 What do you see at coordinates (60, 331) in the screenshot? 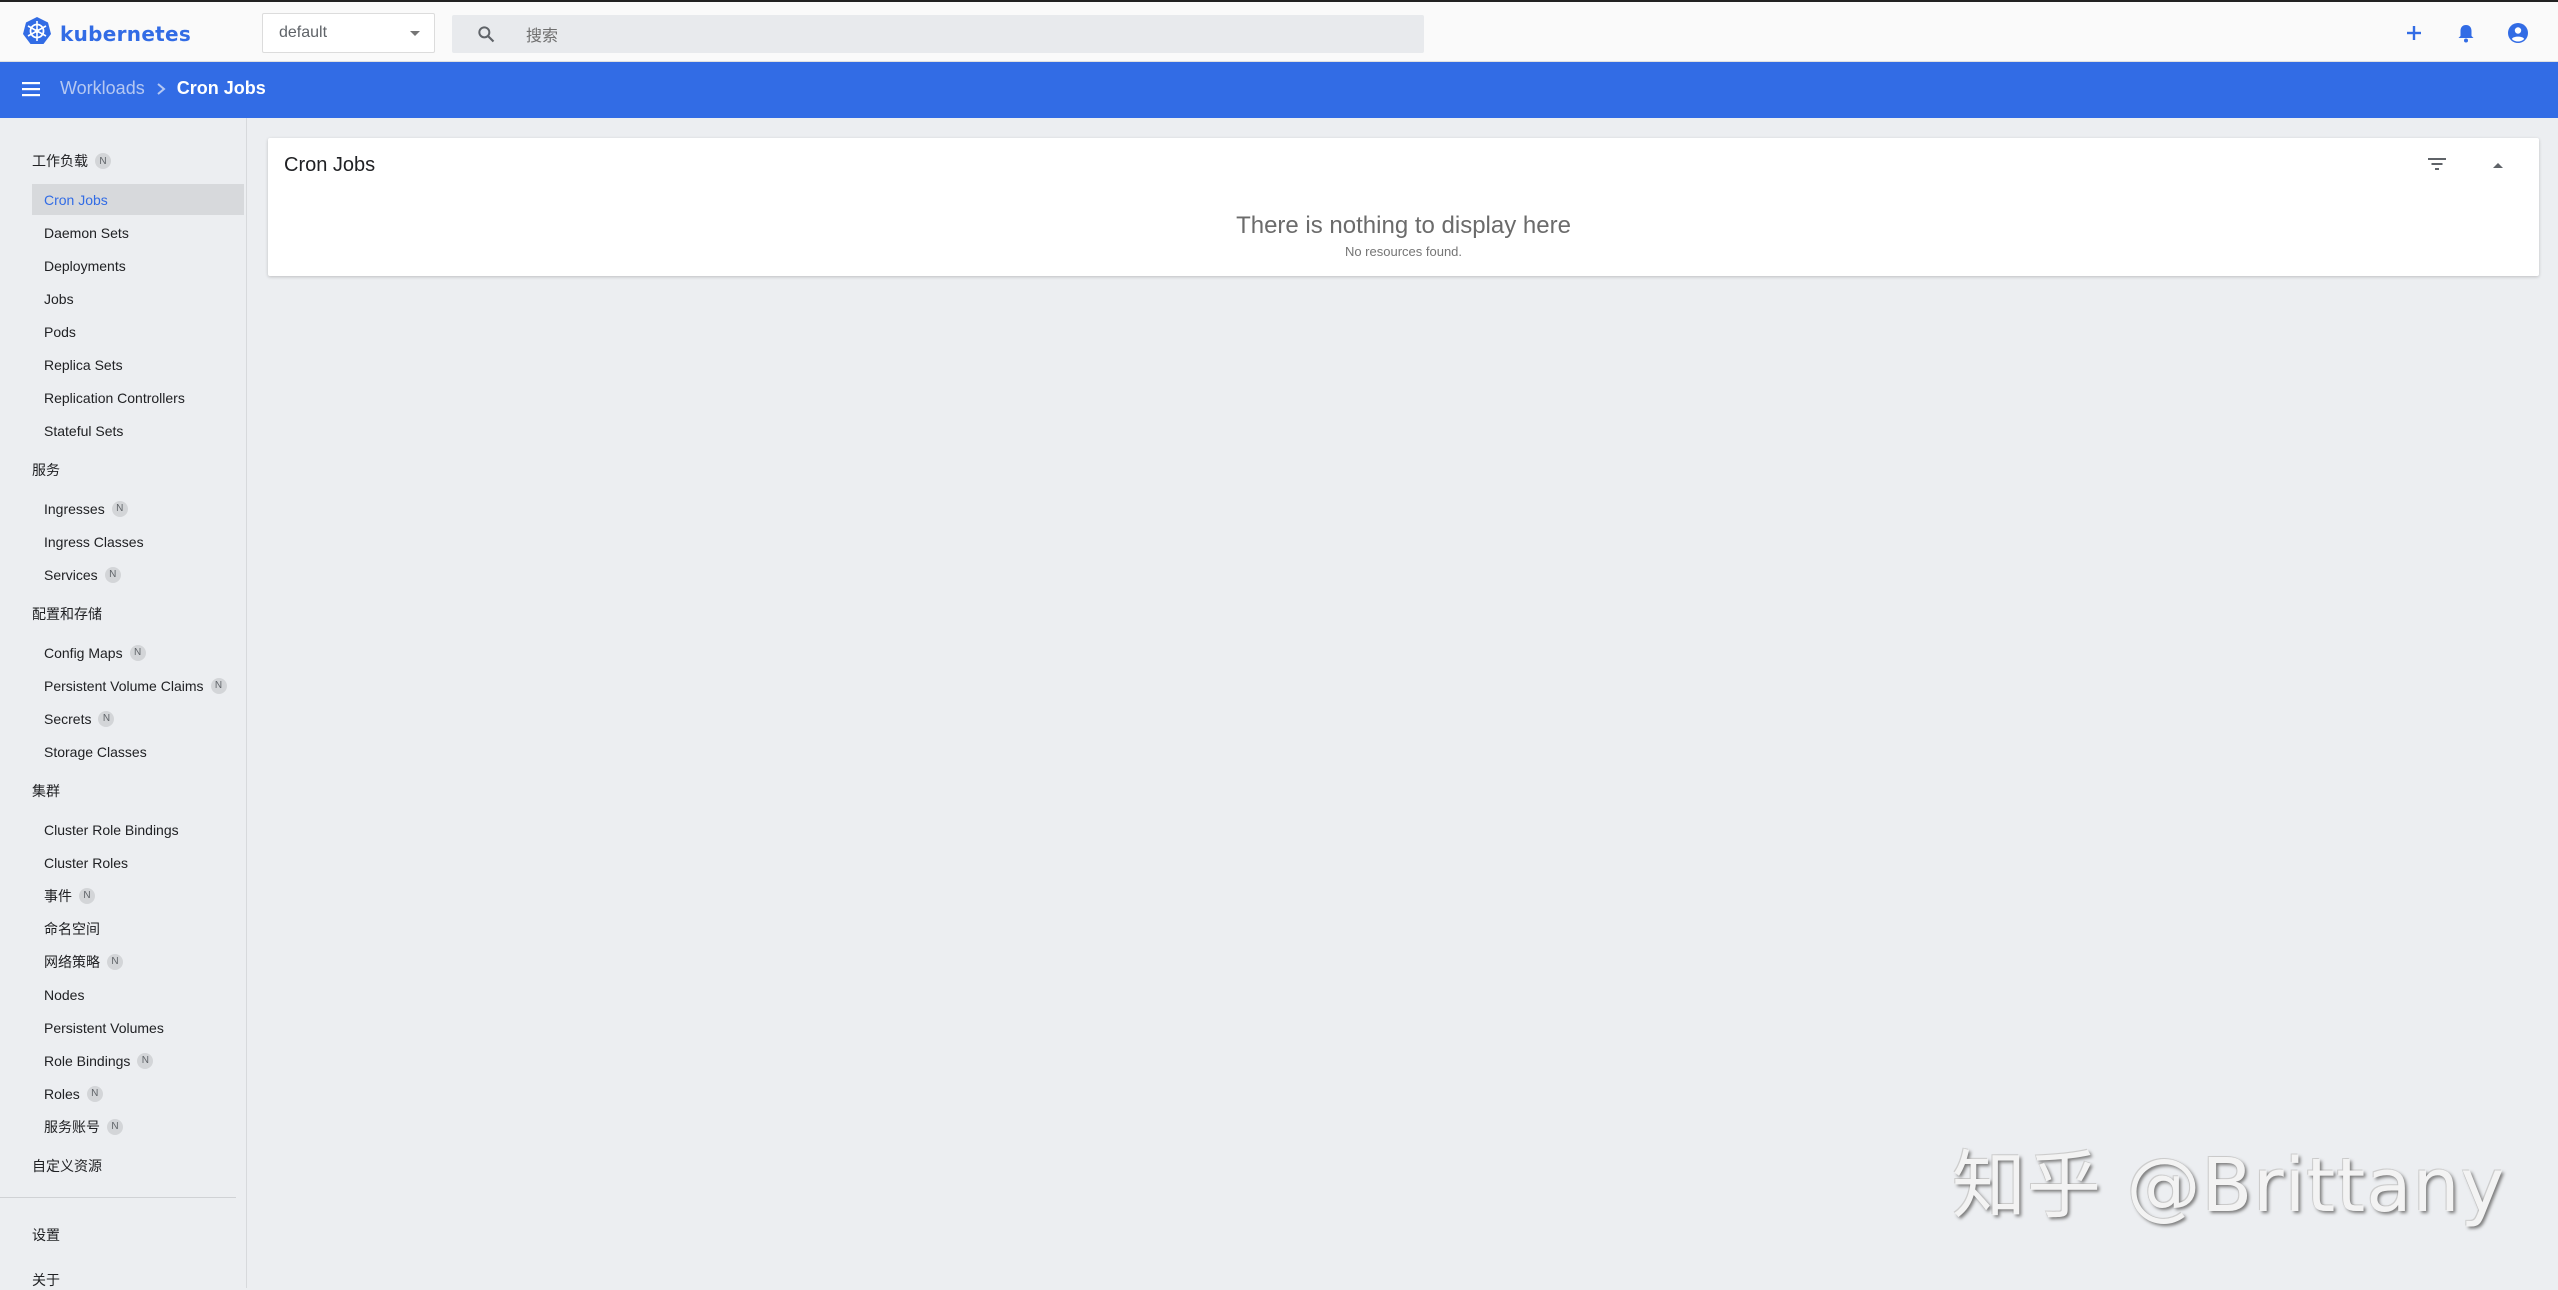
I see `sidebar-item-label: Pods` at bounding box center [60, 331].